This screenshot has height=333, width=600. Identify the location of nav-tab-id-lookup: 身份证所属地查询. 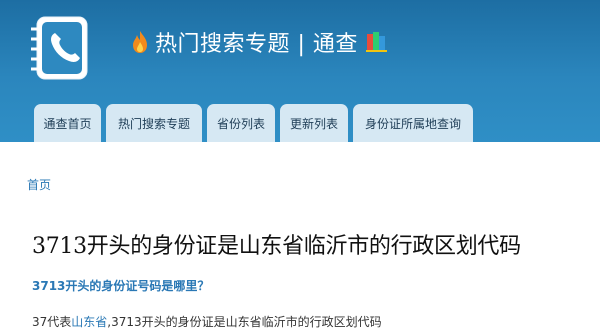
(413, 123).